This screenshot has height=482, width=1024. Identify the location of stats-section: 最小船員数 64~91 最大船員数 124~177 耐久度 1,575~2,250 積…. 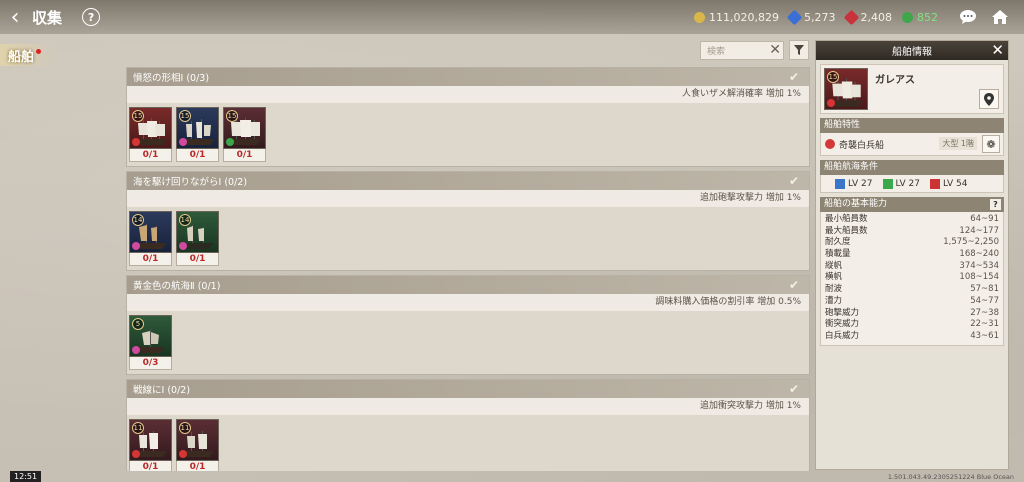
(912, 279).